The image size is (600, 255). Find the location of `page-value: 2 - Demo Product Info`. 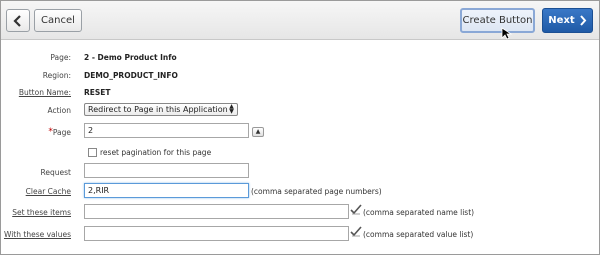

page-value: 2 - Demo Product Info is located at coordinates (130, 57).